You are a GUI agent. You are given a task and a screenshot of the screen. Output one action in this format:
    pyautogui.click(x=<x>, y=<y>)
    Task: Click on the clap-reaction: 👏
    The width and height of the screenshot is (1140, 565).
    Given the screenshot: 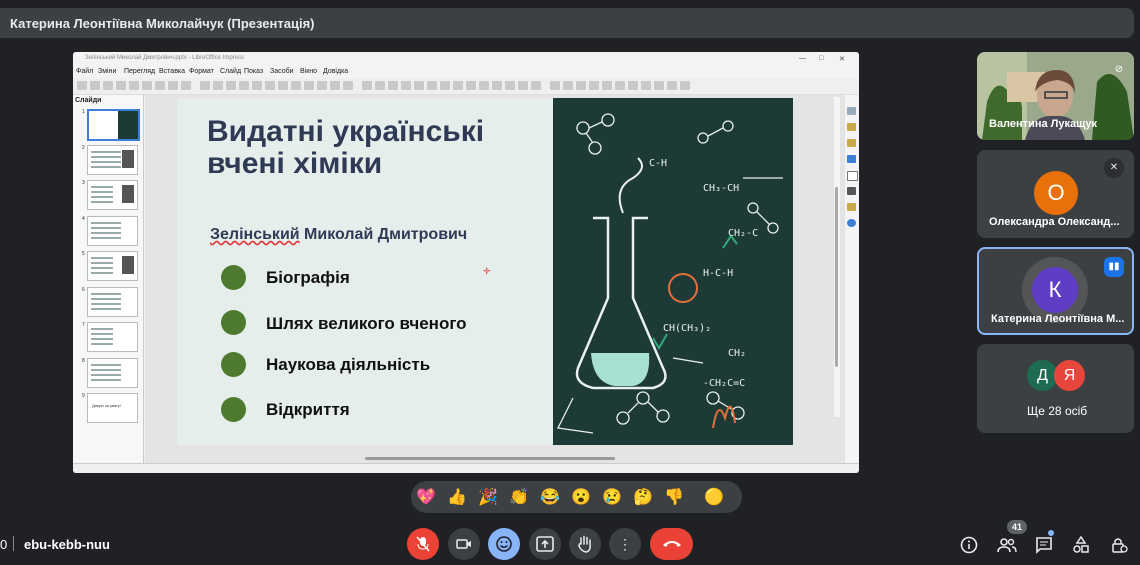 What is the action you would take?
    pyautogui.click(x=519, y=497)
    